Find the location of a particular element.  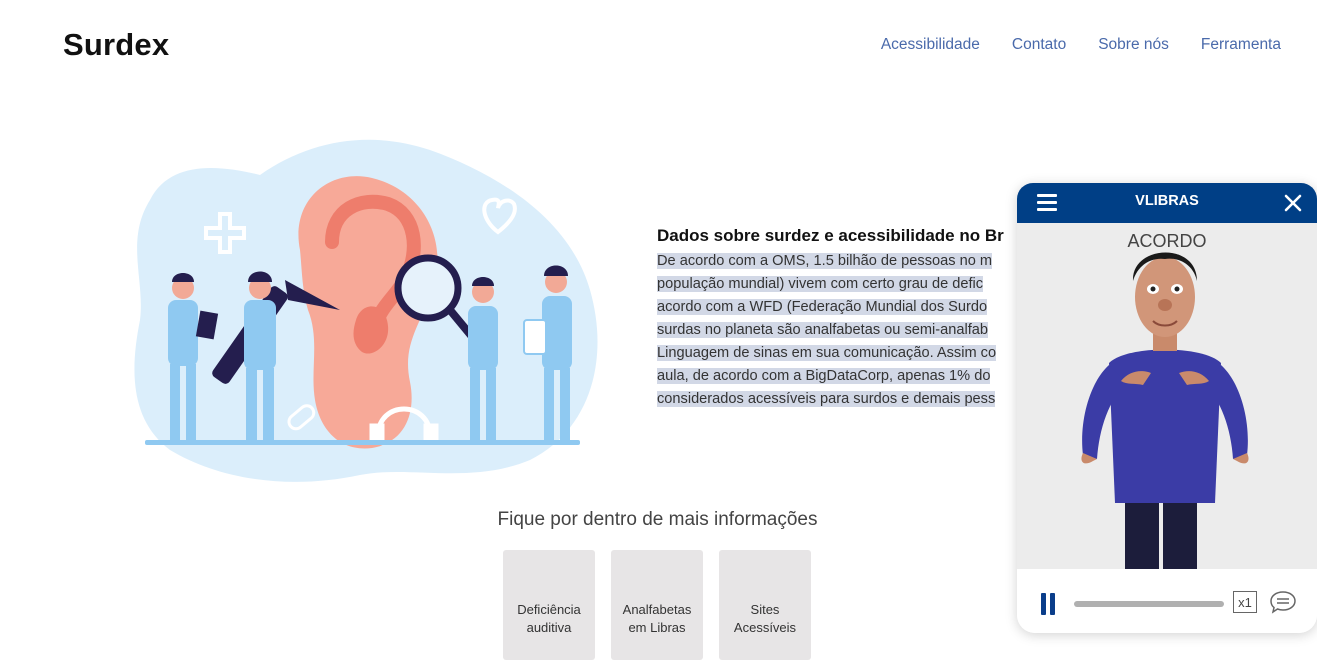

card-label-line1: Analfabetas is located at coordinates (657, 609).